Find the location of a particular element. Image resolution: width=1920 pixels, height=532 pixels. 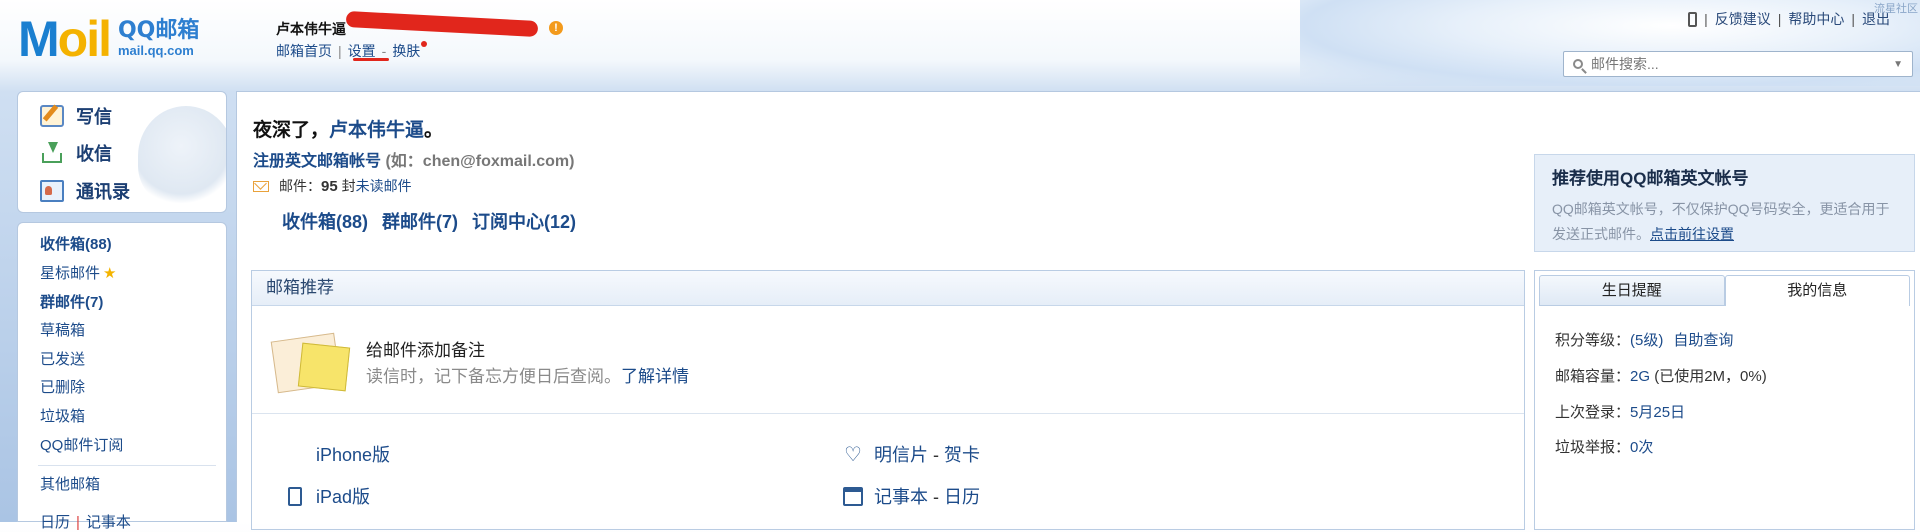

top-right-links: | 反馈建议 | 帮助中心 | 退出 is located at coordinates (1789, 19).